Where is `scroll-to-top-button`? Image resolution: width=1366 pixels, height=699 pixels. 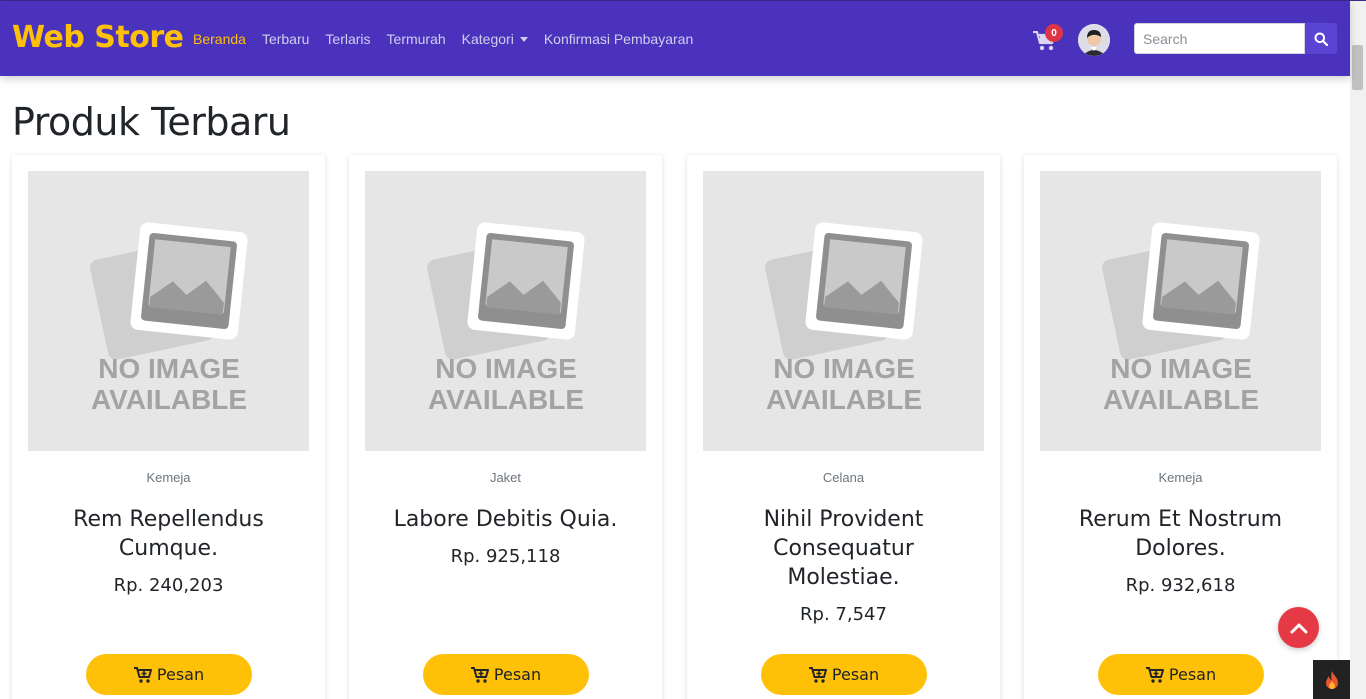
scroll-to-top-button is located at coordinates (1298, 627).